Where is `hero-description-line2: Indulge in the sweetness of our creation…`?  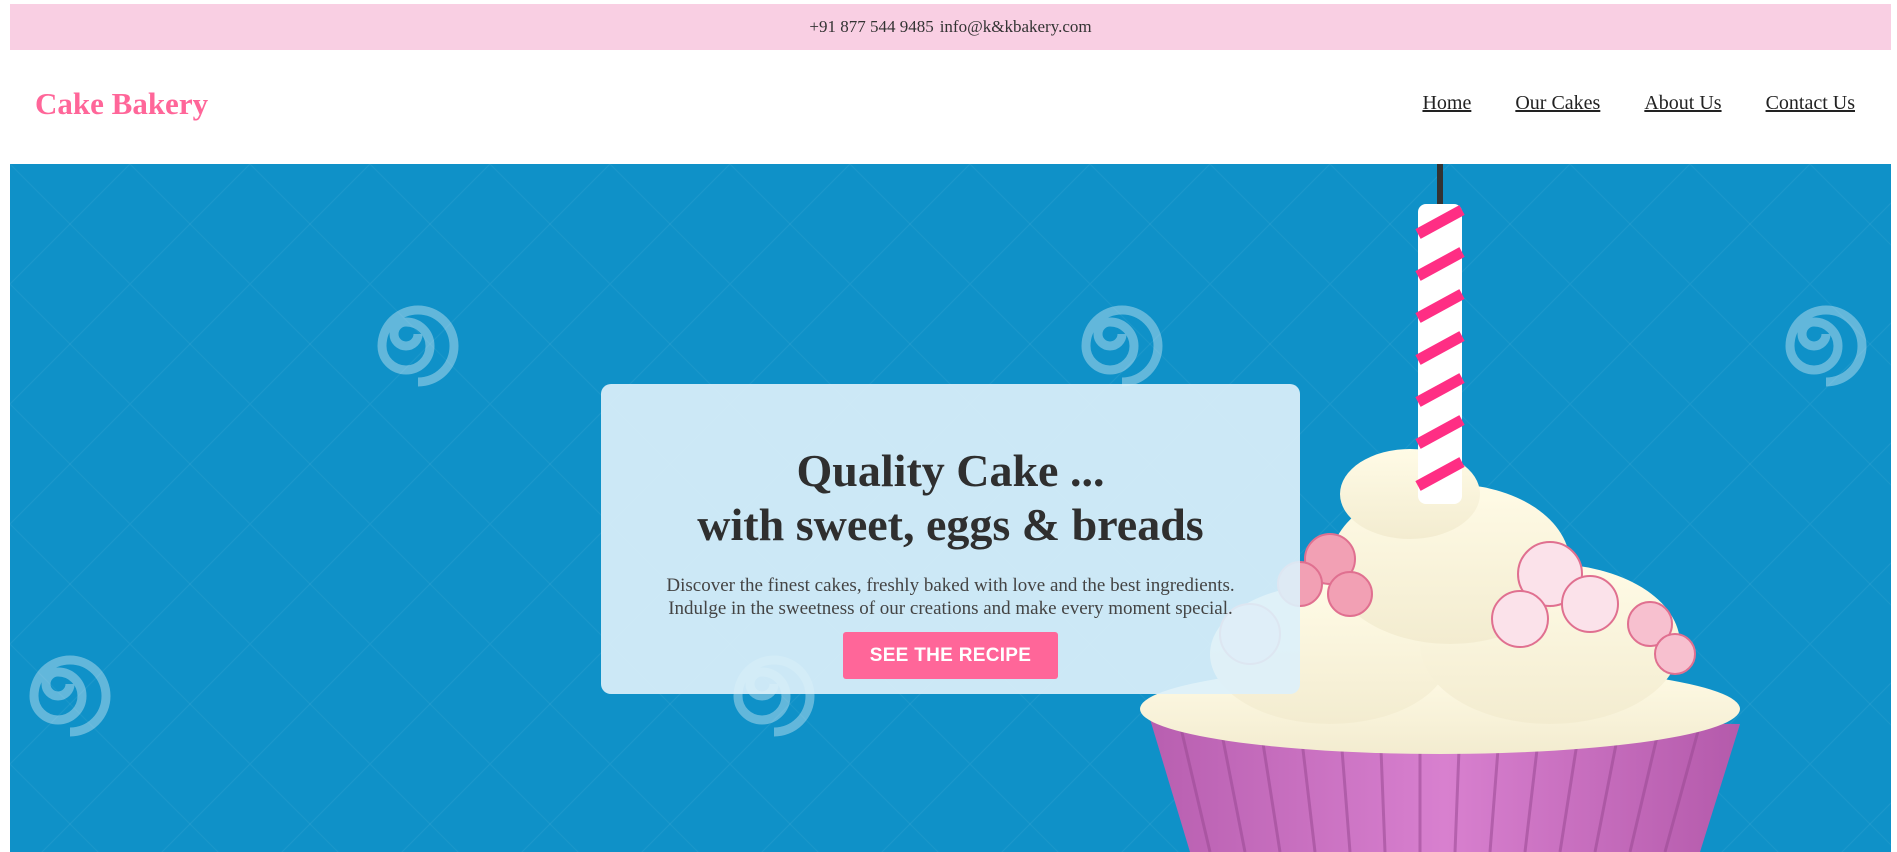
hero-description-line2: Indulge in the sweetness of our creation… is located at coordinates (950, 608).